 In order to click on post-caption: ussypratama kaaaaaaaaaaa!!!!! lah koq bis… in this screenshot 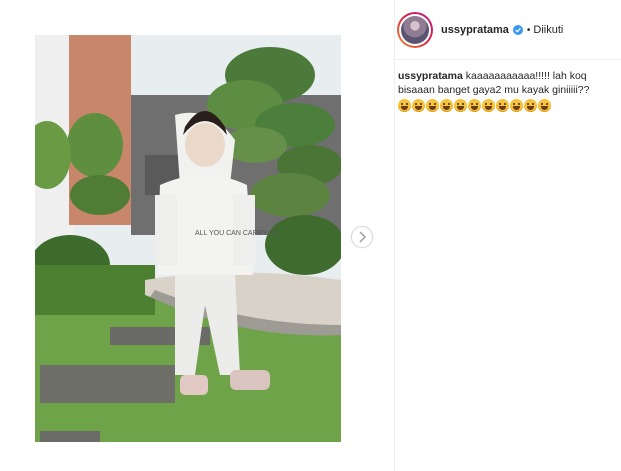, I will do `click(507, 90)`.